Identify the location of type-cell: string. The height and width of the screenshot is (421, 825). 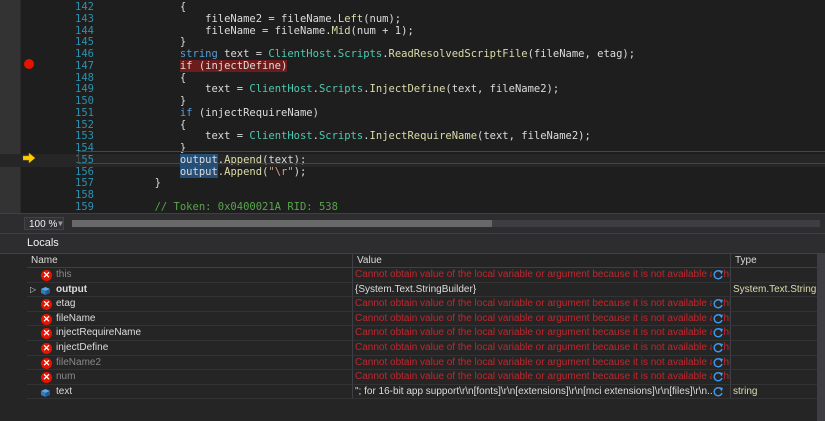
(778, 392).